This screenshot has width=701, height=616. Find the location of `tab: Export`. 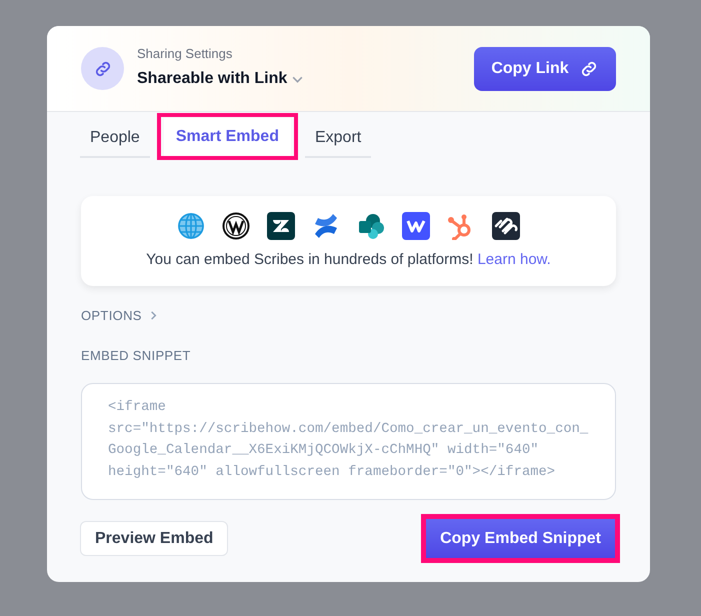

tab: Export is located at coordinates (338, 139).